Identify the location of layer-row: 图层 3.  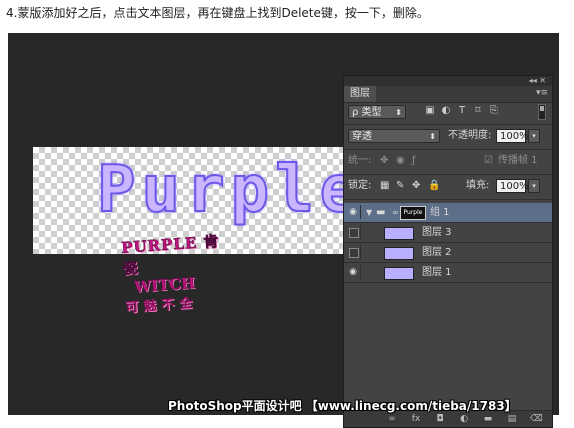
(448, 233).